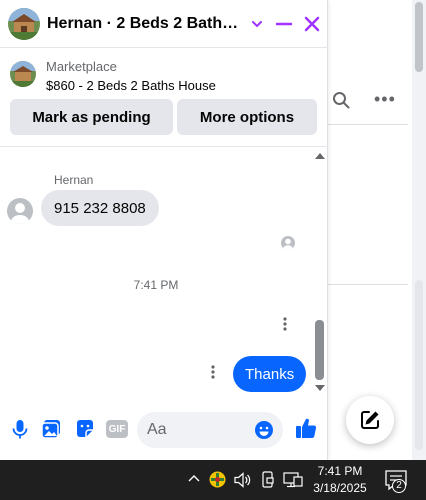 The width and height of the screenshot is (426, 500). I want to click on network-icon, so click(293, 480).